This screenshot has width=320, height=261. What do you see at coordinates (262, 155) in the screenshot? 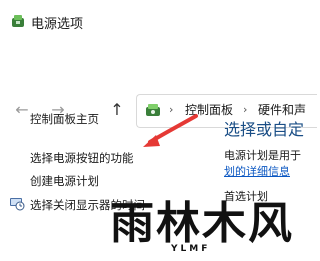
I see `page-description: 电源计划是用于` at bounding box center [262, 155].